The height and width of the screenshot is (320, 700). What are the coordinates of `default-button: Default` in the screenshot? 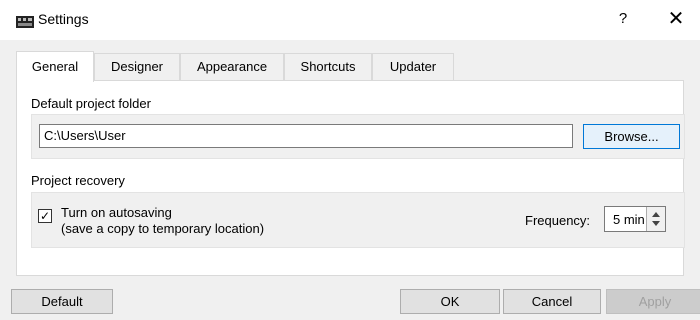 It's located at (62, 301).